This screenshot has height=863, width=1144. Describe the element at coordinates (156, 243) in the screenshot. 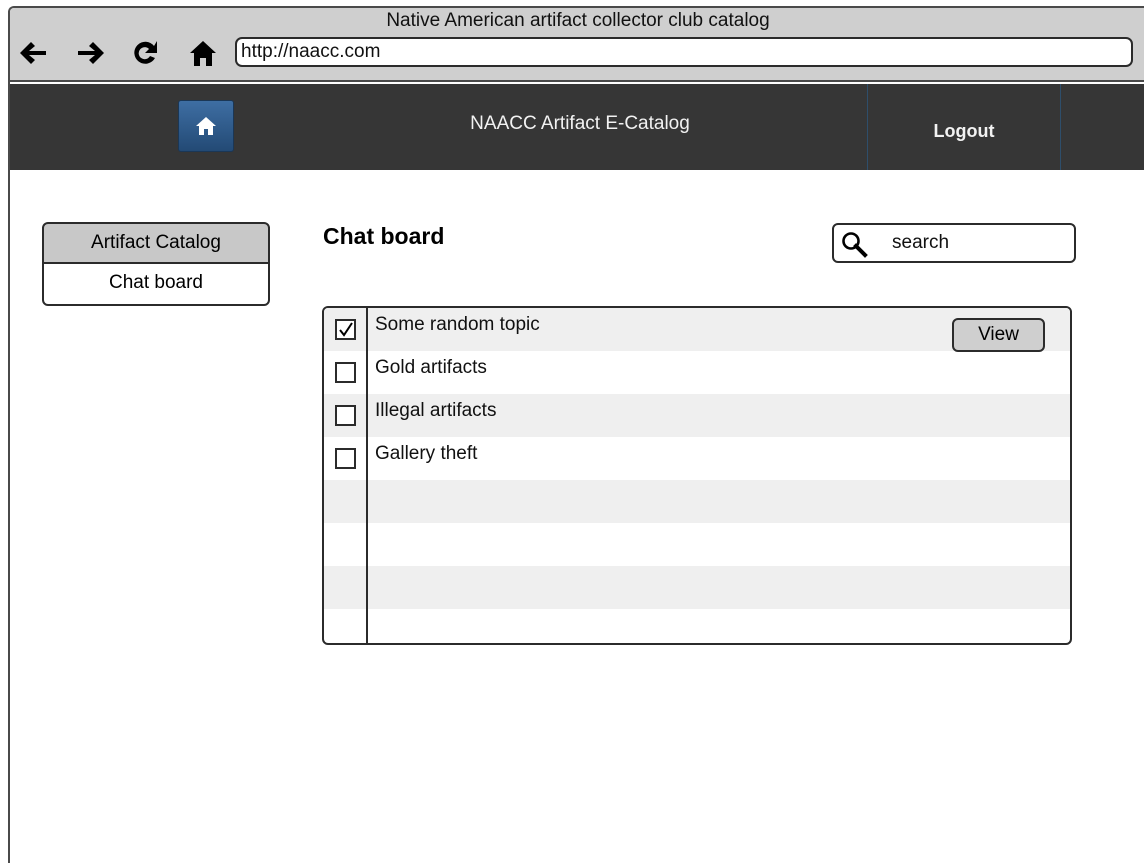

I see `sidebar-item-artifact-catalog: Artifact Catalog` at that location.